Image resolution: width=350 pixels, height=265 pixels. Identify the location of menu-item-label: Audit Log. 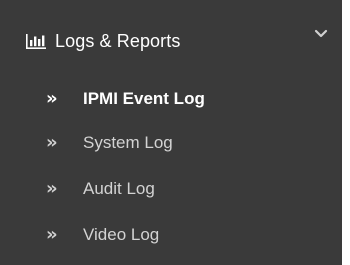
(119, 188).